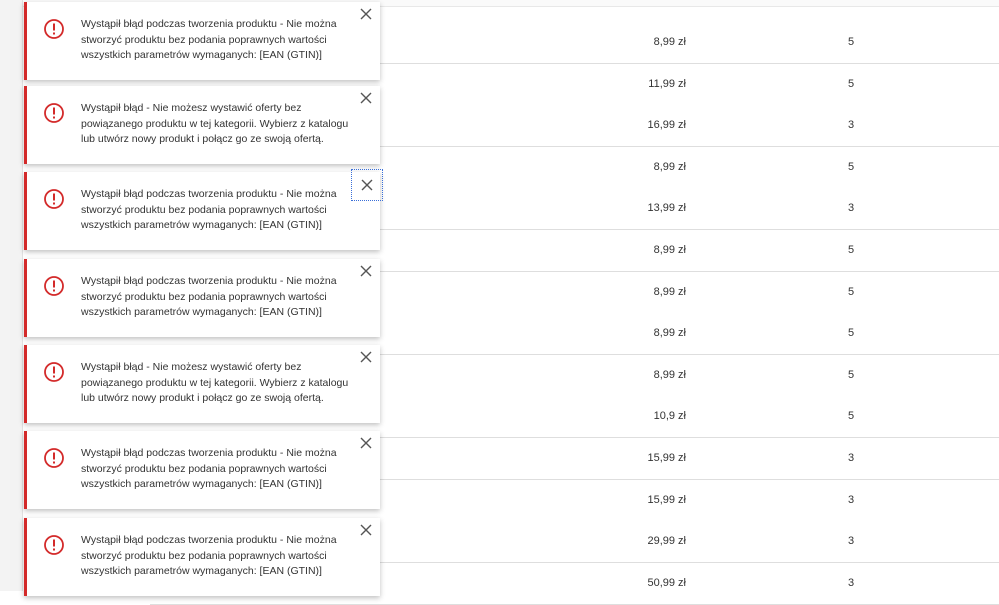  I want to click on price-cell: 11,99 zł, so click(667, 83).